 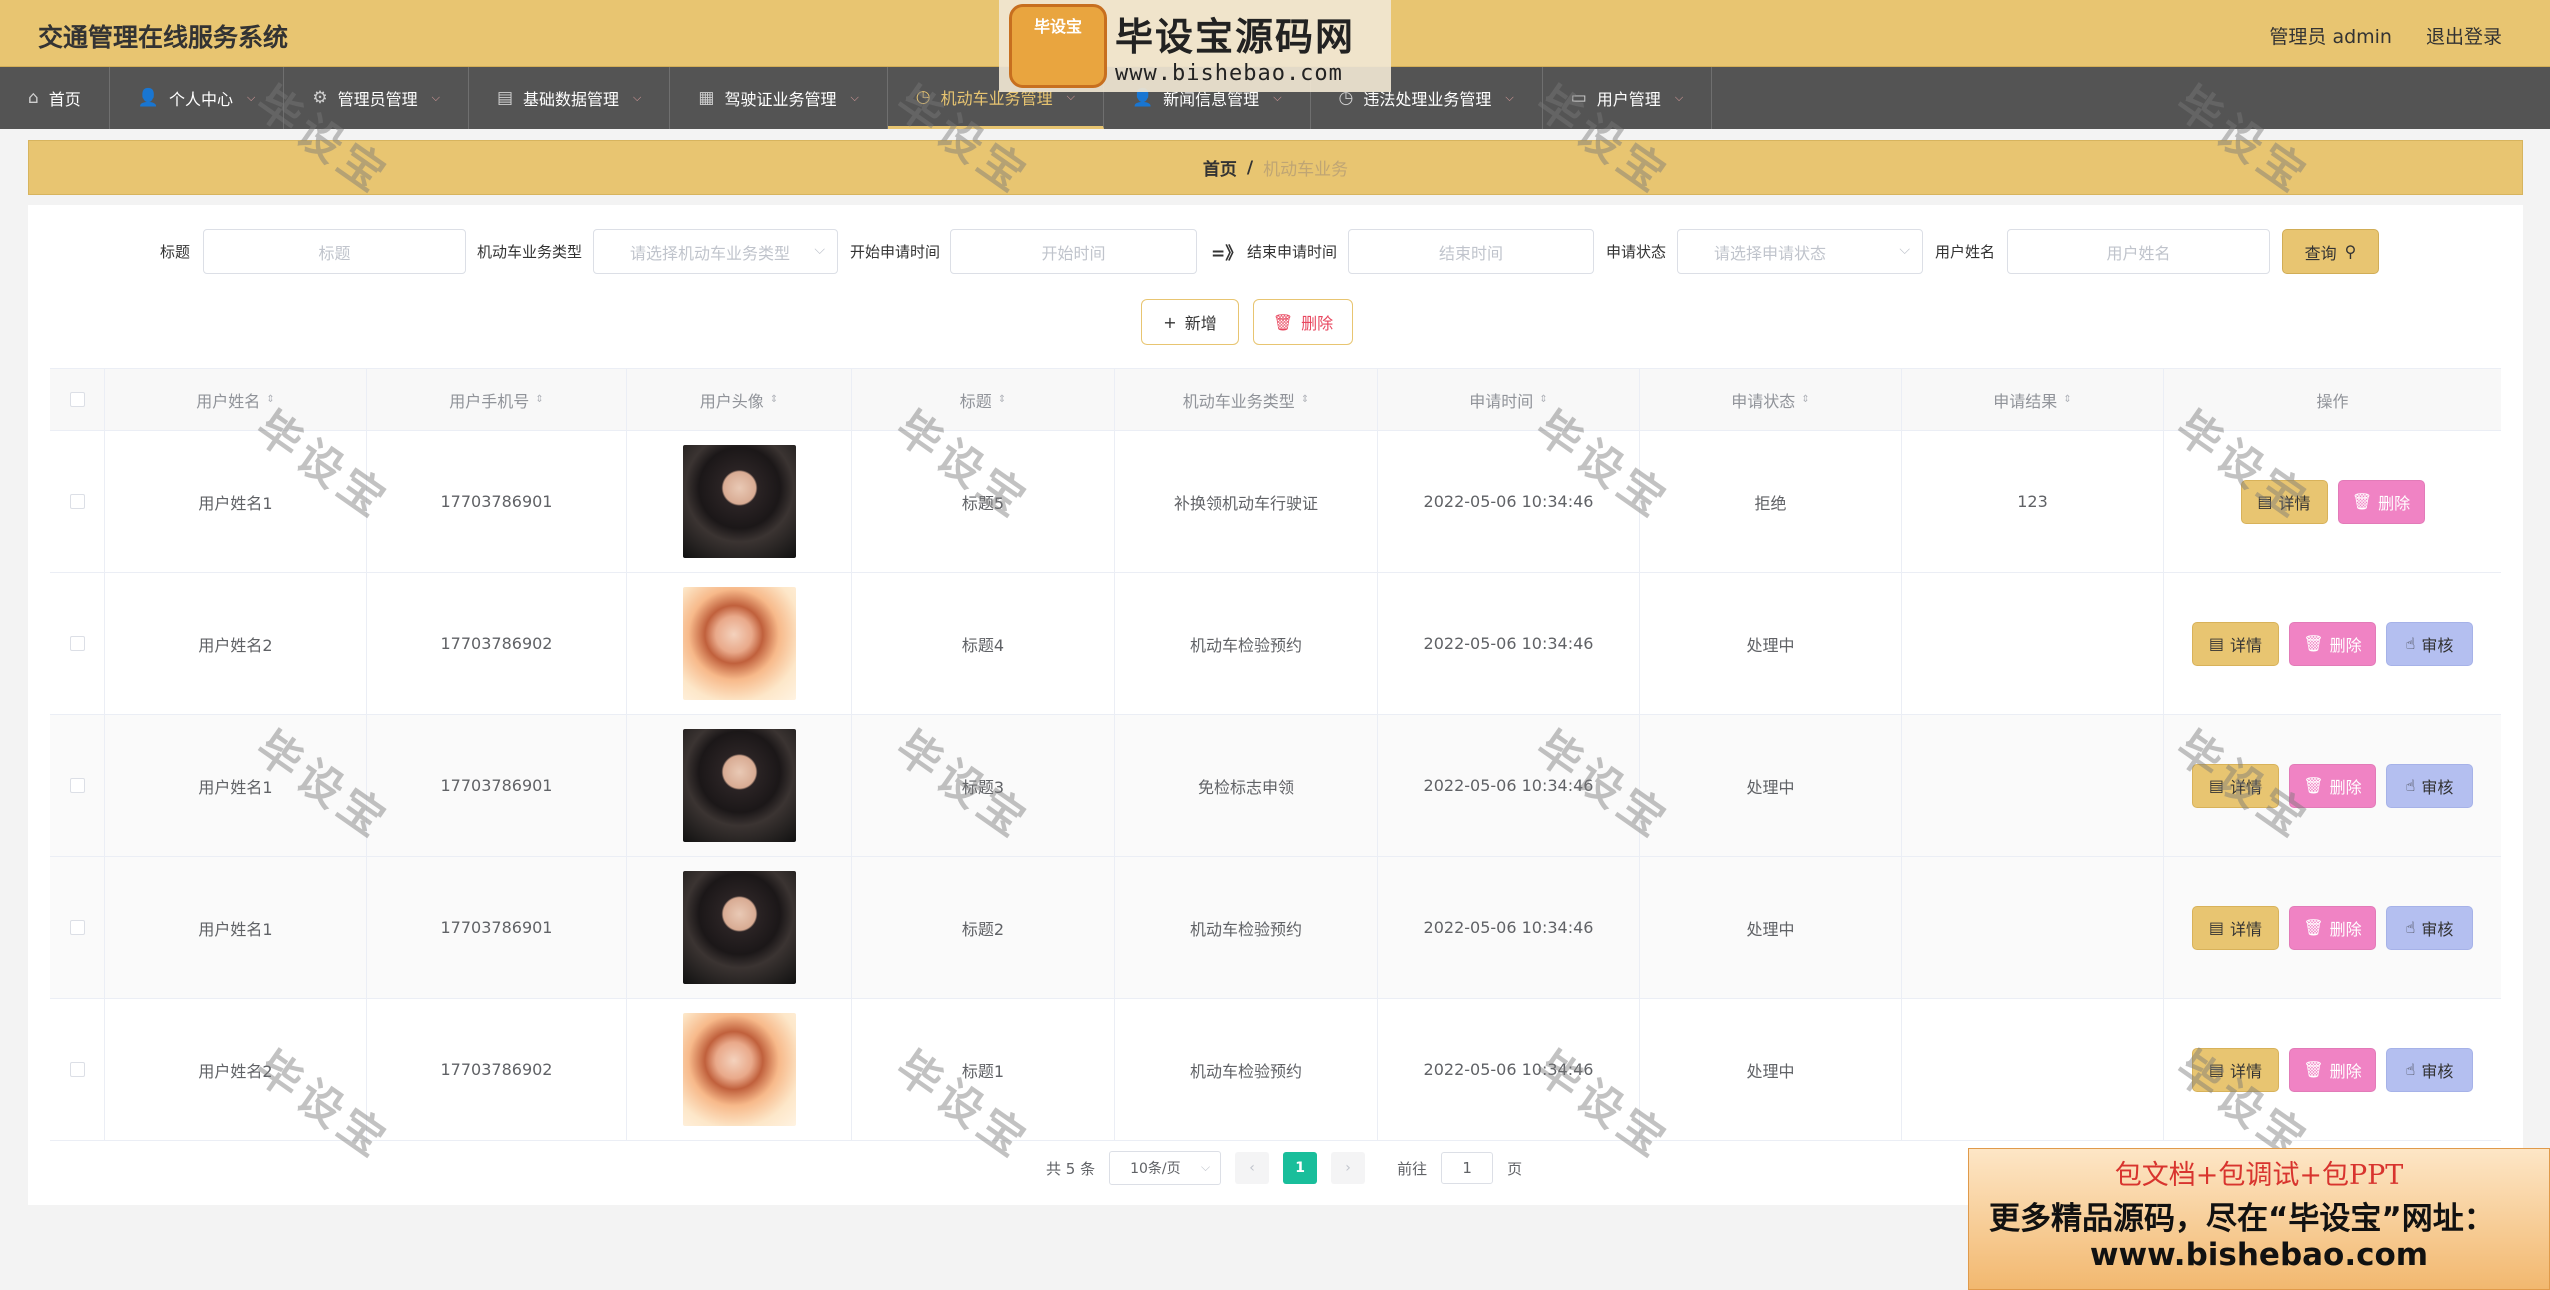 I want to click on status-select: 请选择申请状态 ⌵, so click(x=1800, y=251).